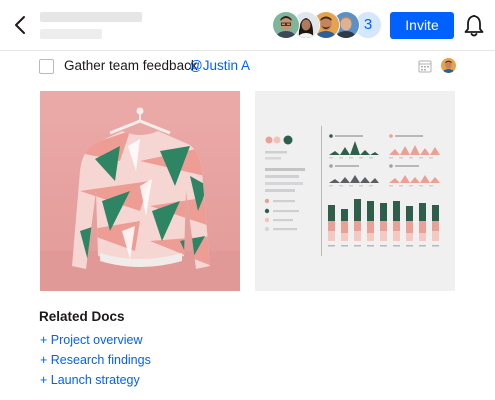 The image size is (495, 400). What do you see at coordinates (95, 360) in the screenshot?
I see `related-doc-link-research-findings: + Research findings` at bounding box center [95, 360].